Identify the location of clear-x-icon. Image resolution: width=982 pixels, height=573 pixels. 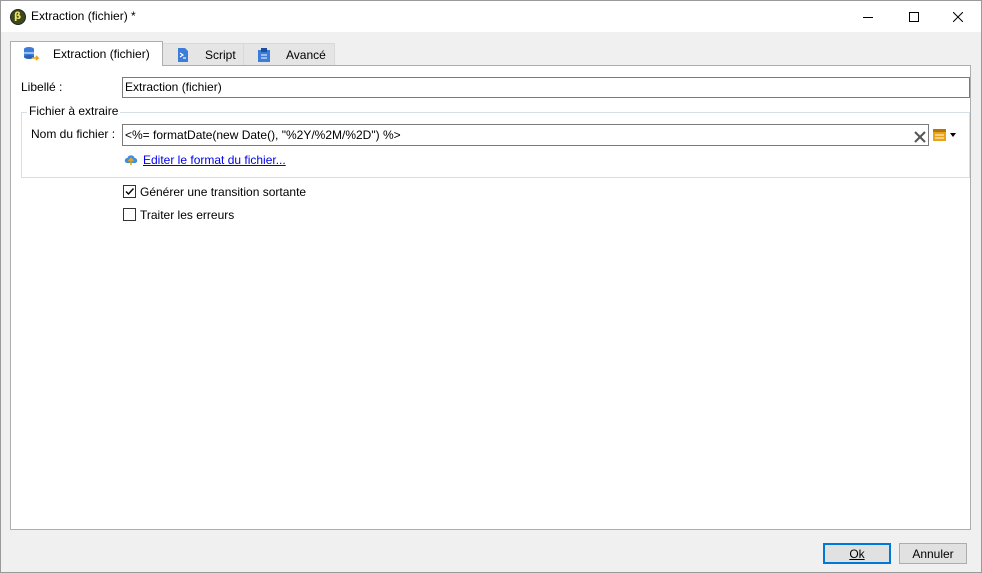
(920, 137).